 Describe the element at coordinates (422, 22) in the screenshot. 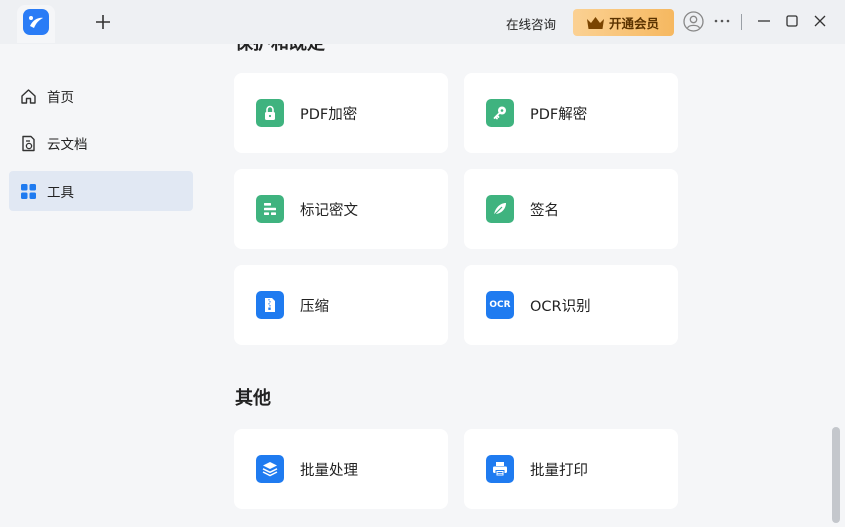

I see `title-bar: 在线咨询 开通会员` at that location.